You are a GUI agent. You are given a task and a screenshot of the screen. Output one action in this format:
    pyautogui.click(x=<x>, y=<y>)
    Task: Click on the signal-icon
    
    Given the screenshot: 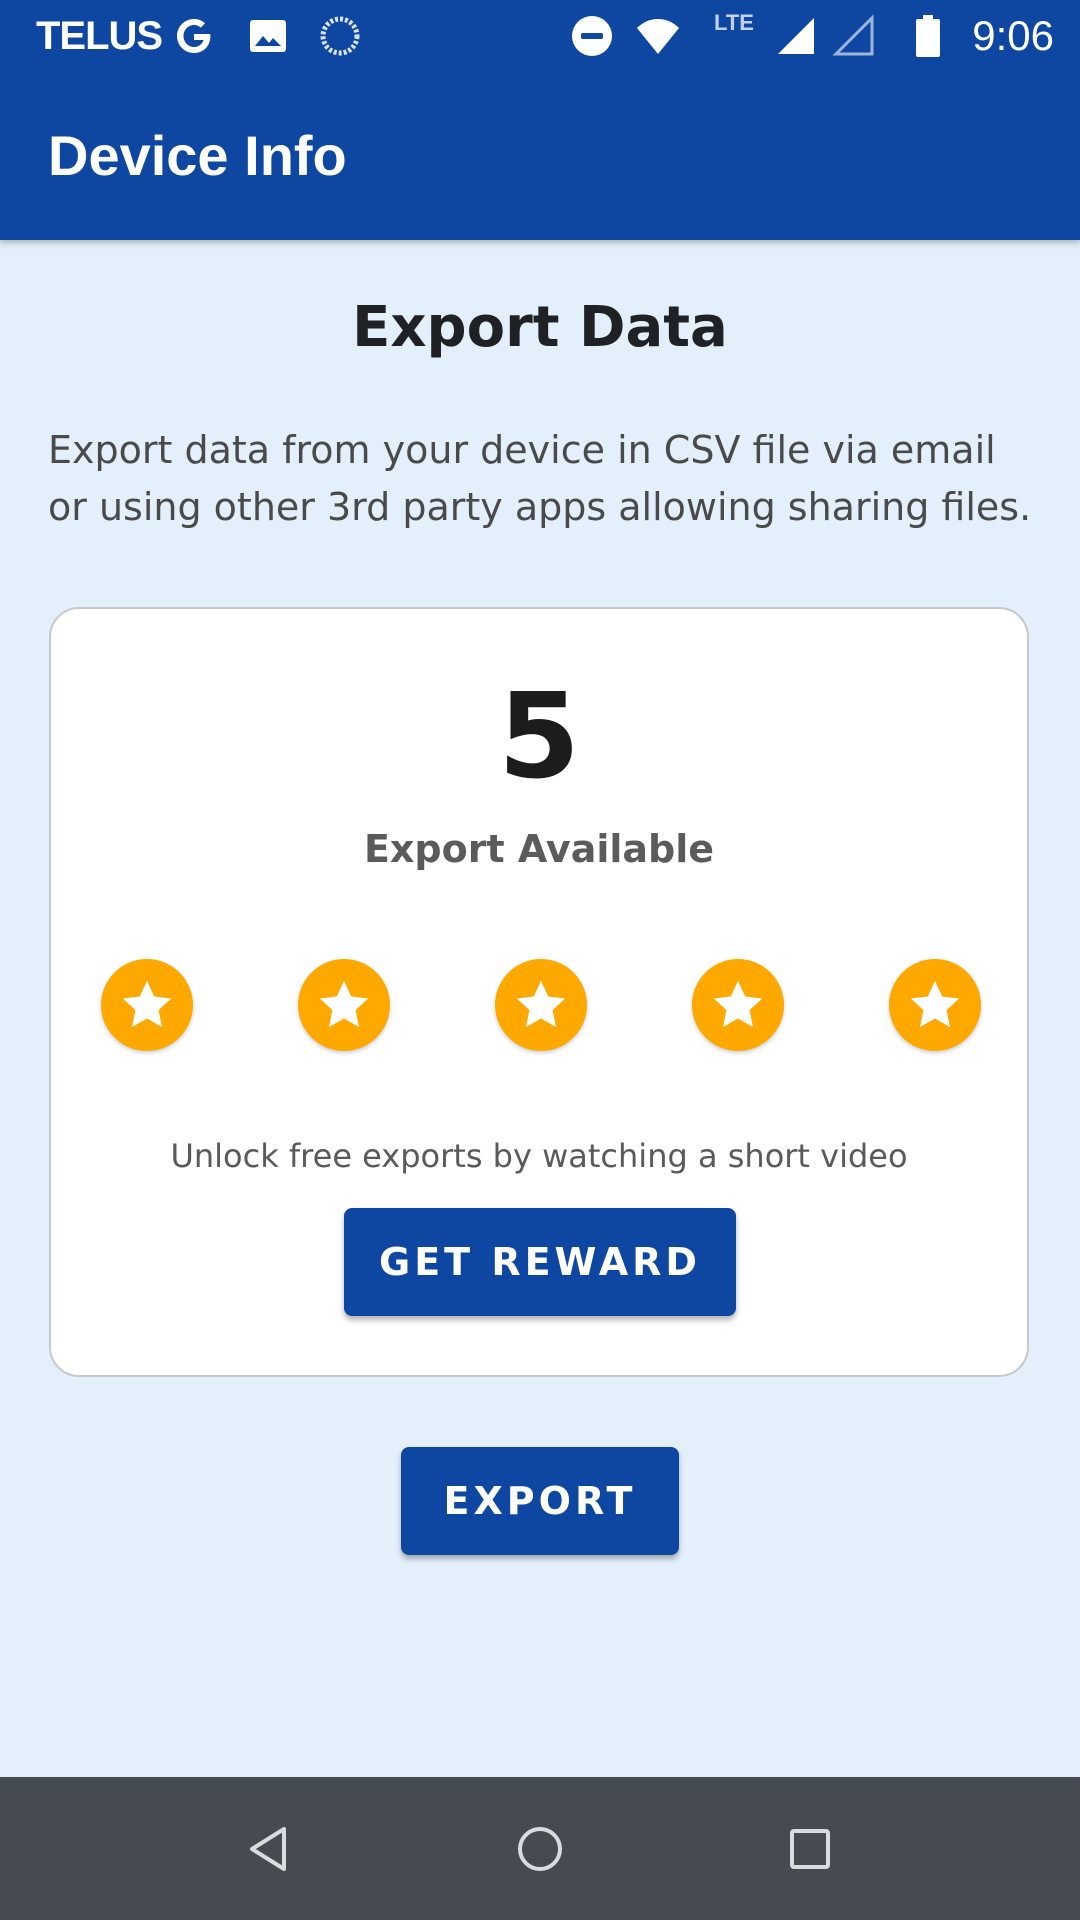 What is the action you would take?
    pyautogui.click(x=796, y=36)
    